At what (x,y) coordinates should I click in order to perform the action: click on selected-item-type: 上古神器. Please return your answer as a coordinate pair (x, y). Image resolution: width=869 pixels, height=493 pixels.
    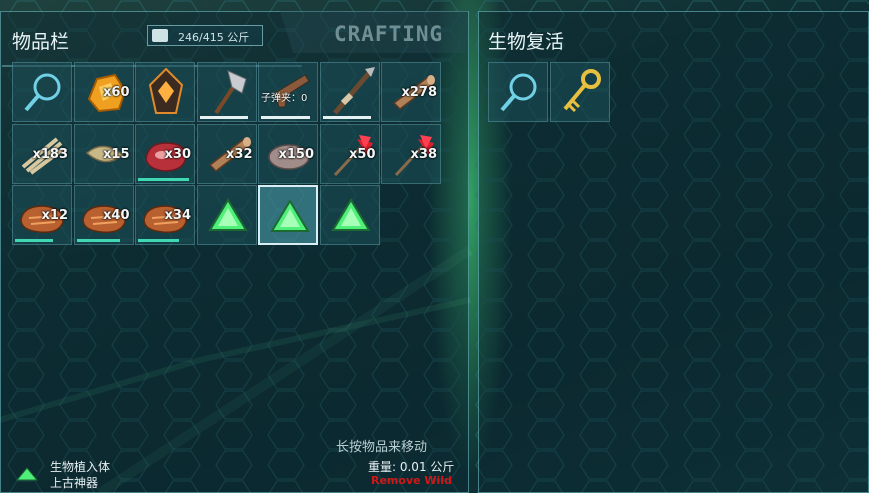
    Looking at the image, I should click on (74, 483).